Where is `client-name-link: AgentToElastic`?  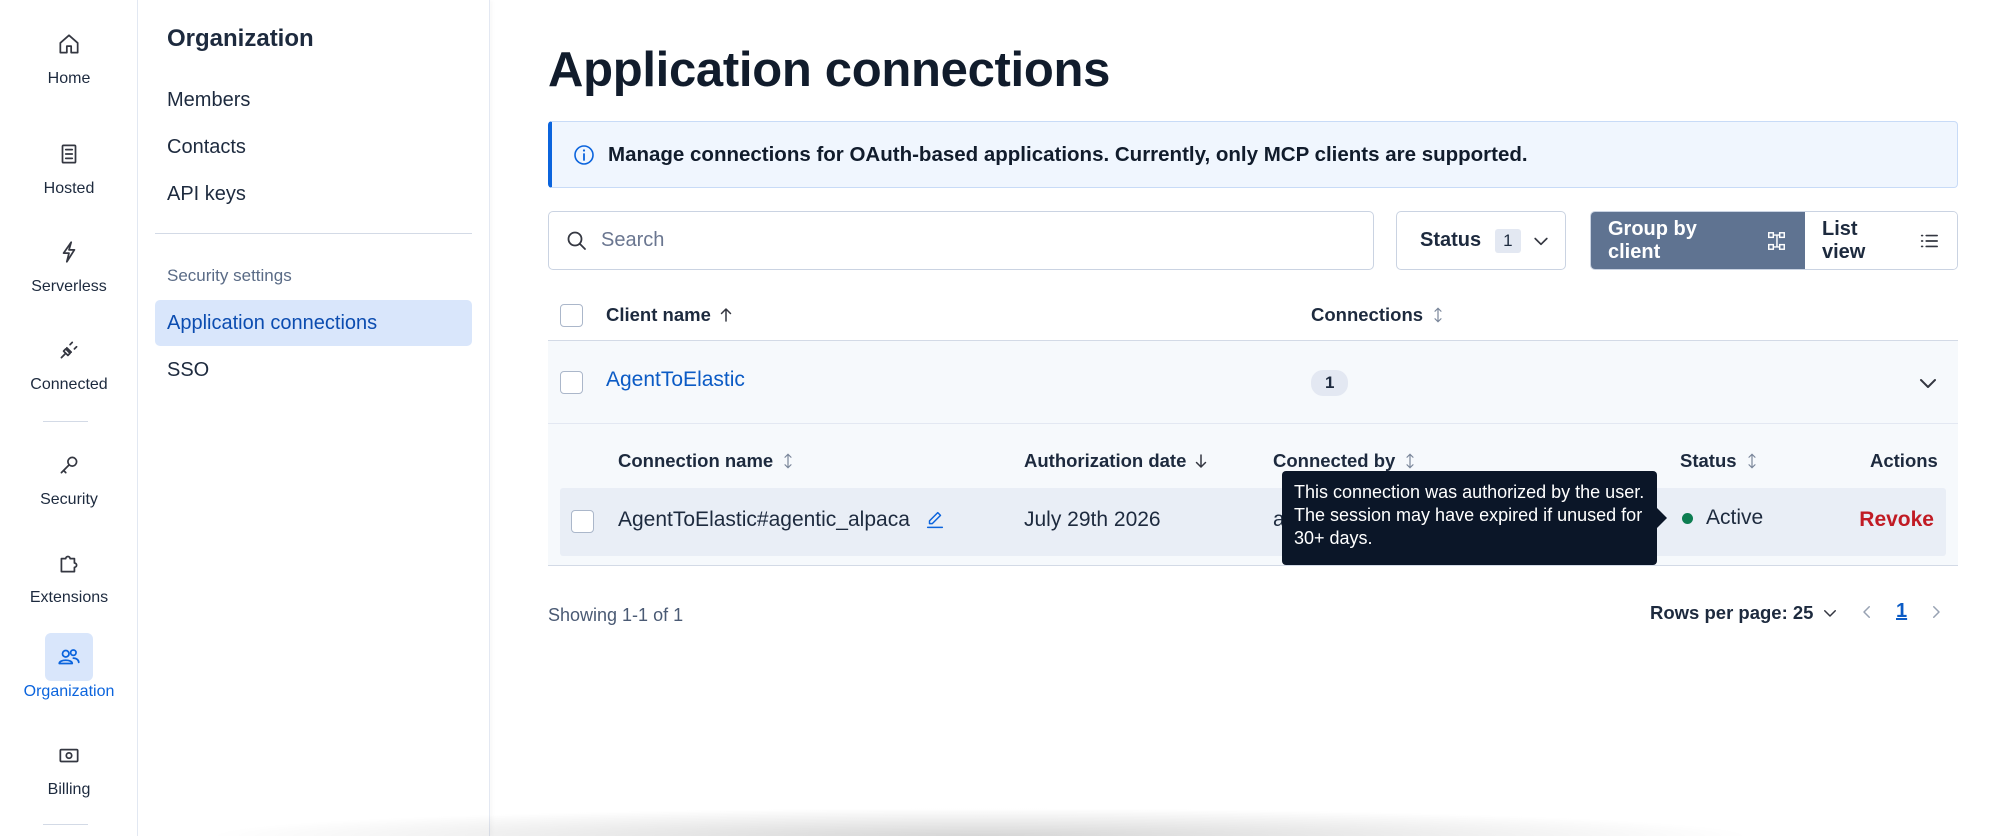
client-name-link: AgentToElastic is located at coordinates (675, 380).